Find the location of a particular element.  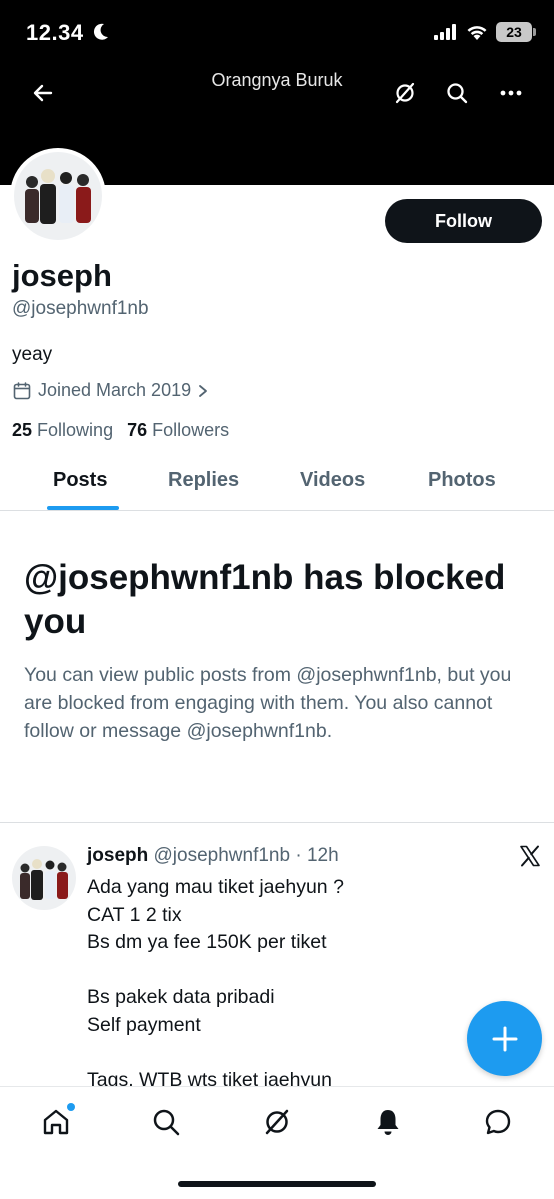

back-arrow-icon is located at coordinates (43, 93).